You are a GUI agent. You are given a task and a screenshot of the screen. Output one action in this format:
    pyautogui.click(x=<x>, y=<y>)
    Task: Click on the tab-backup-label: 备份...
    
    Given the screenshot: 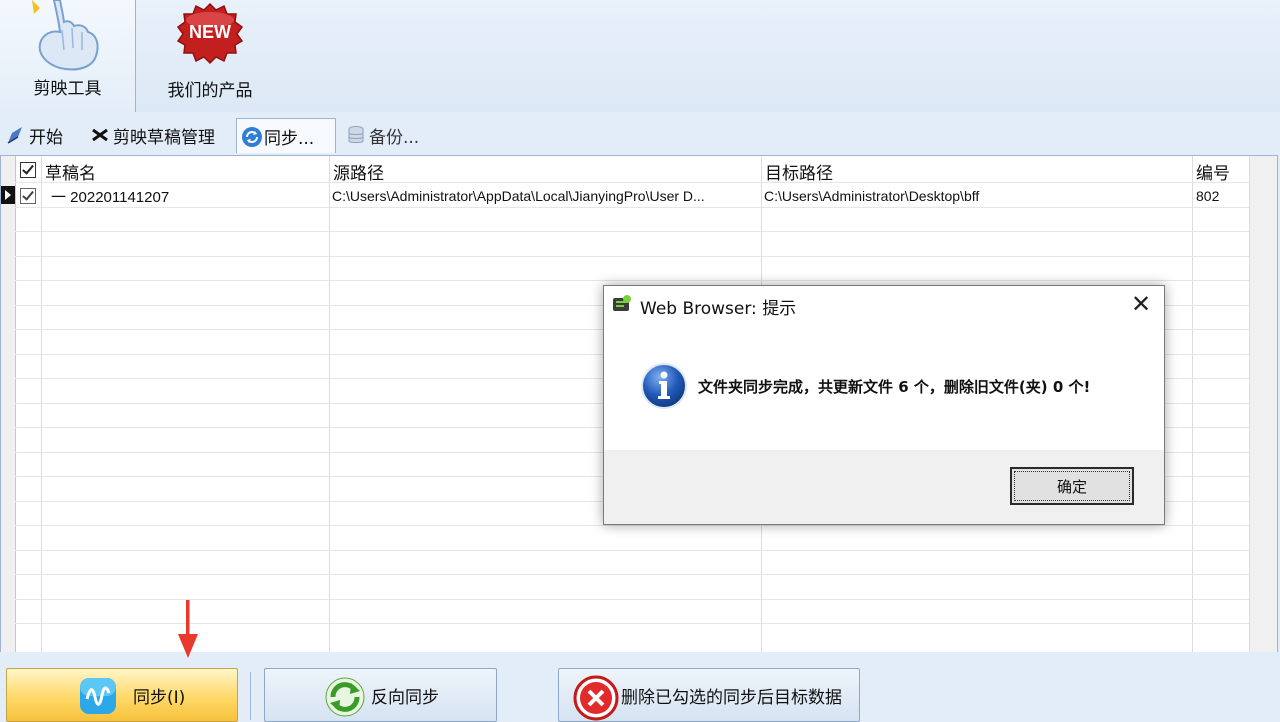 What is the action you would take?
    pyautogui.click(x=394, y=137)
    